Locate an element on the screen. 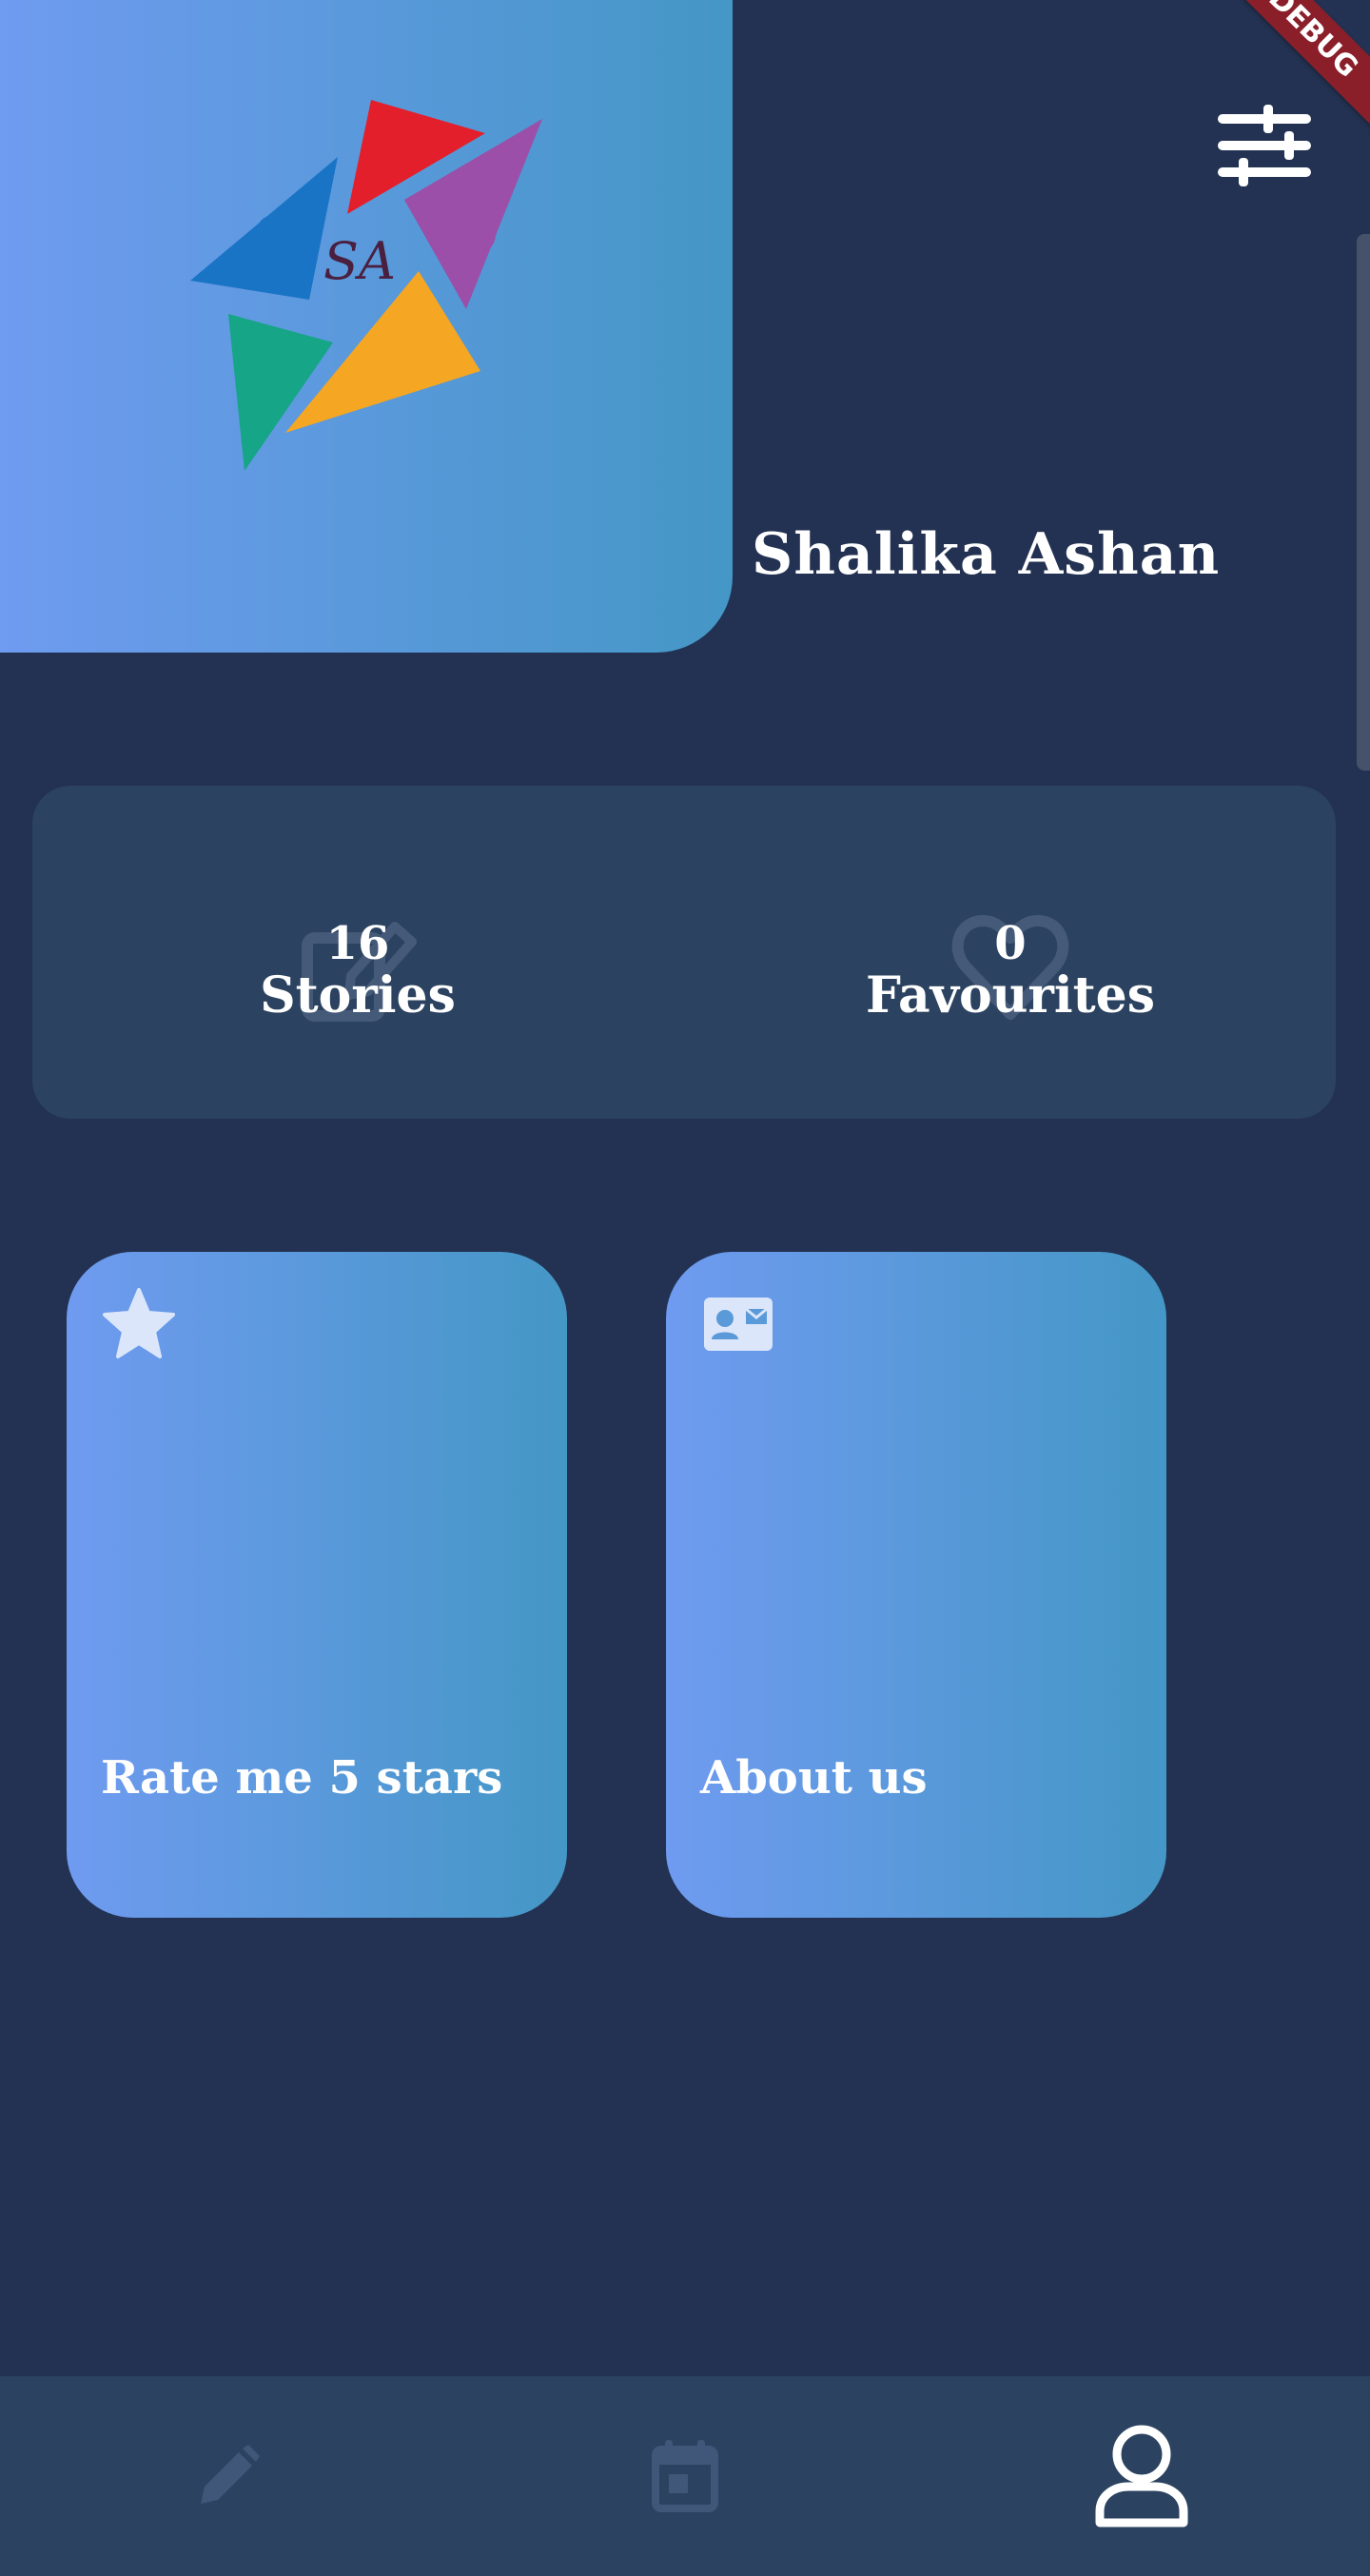 The width and height of the screenshot is (1370, 2576). about-card-label: About us is located at coordinates (814, 1778).